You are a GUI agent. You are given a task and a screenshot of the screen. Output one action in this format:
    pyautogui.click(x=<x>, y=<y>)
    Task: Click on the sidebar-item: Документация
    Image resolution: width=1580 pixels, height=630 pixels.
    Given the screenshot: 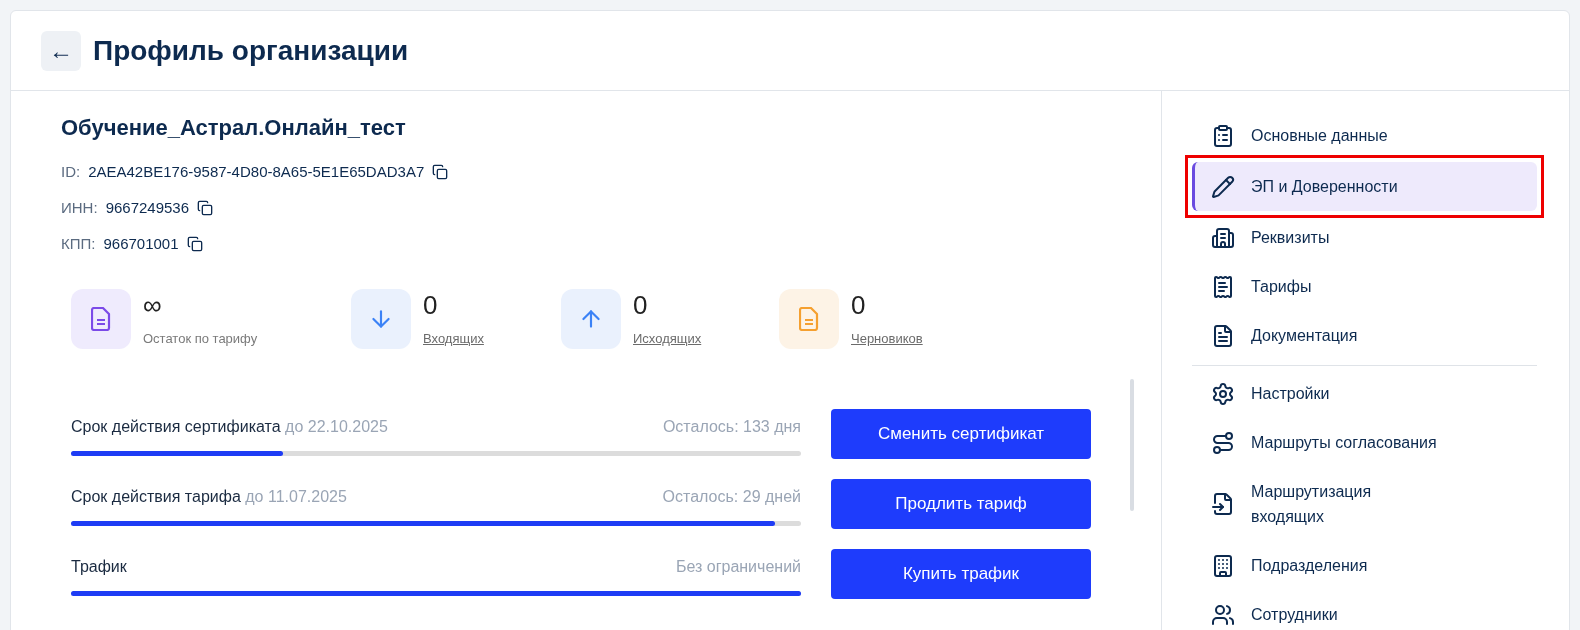 What is the action you would take?
    pyautogui.click(x=1364, y=335)
    